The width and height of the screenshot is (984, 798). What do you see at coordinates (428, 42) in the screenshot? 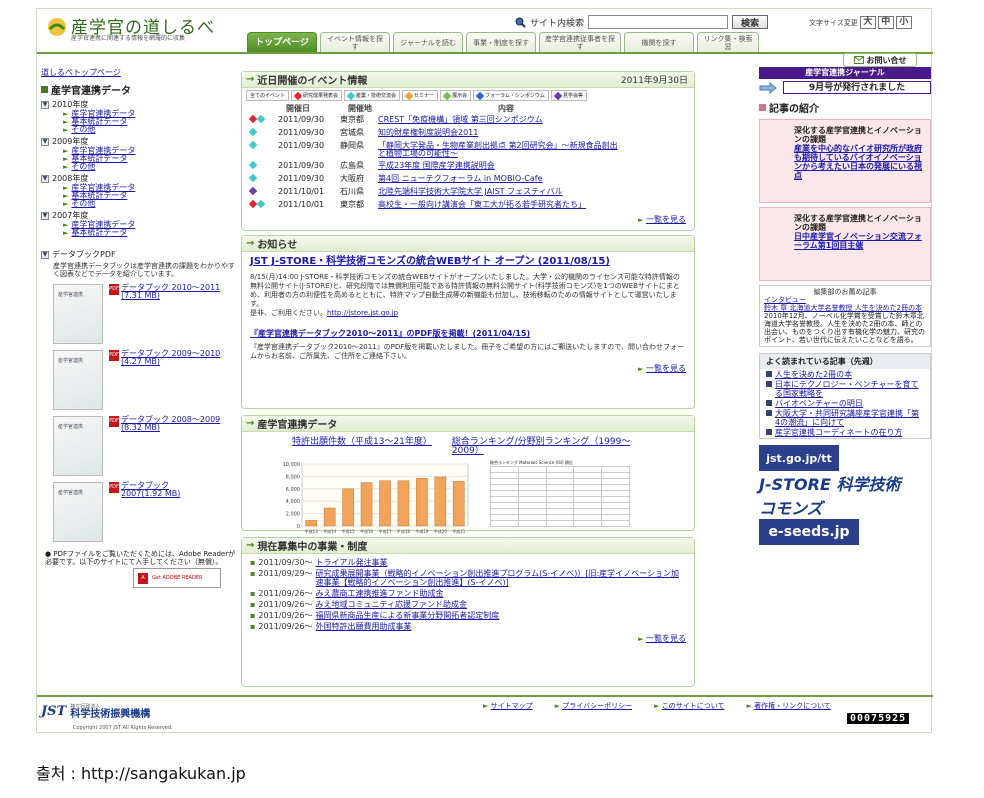
I see `nav-tab-2: ジャーナルを読む` at bounding box center [428, 42].